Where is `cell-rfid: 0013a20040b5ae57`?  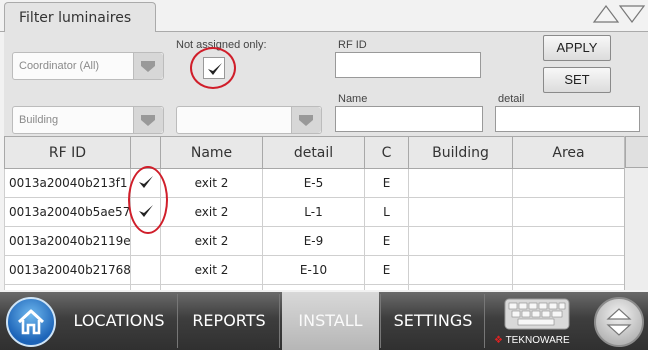 cell-rfid: 0013a20040b5ae57 is located at coordinates (67, 212).